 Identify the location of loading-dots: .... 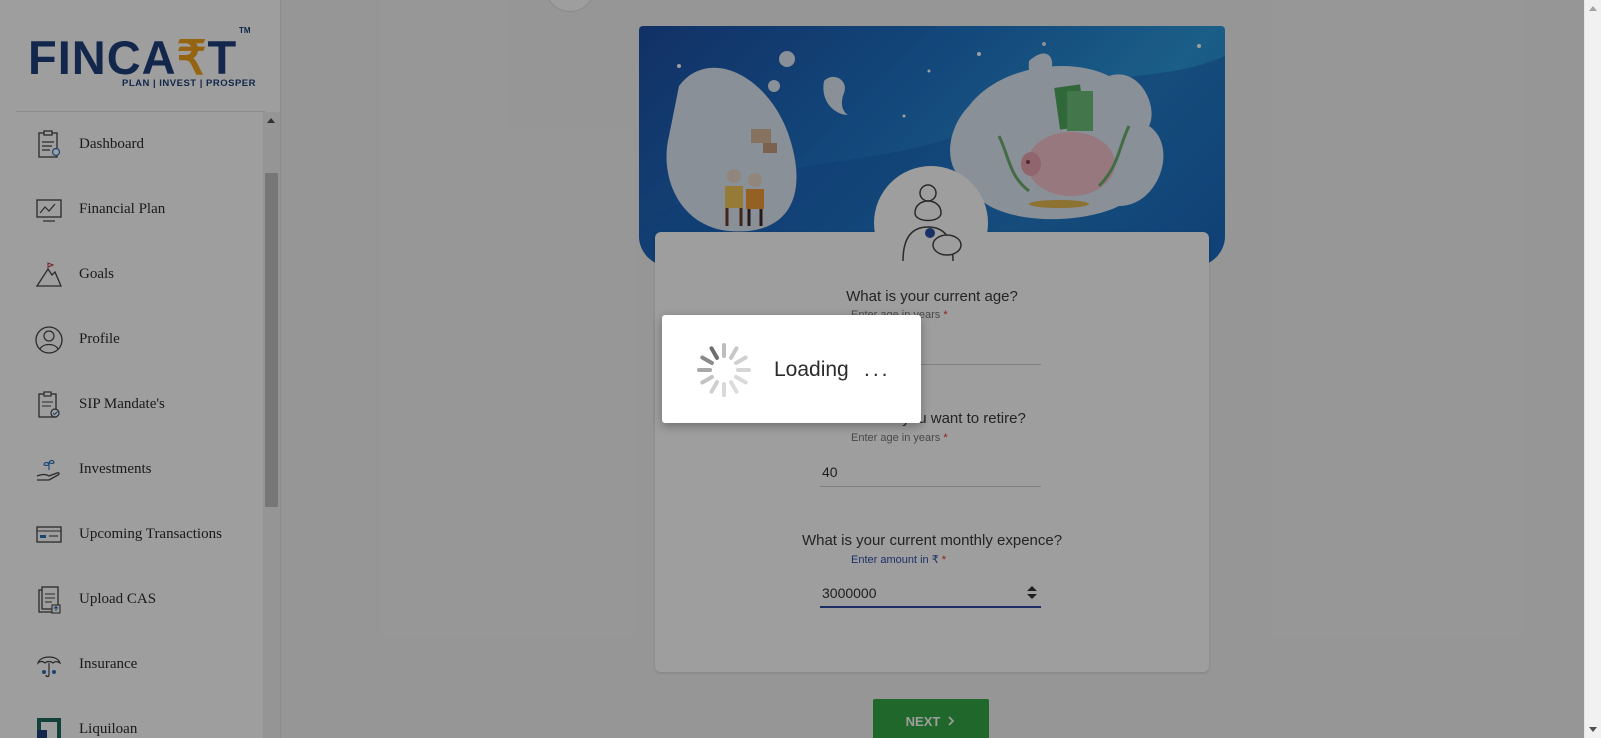
(877, 369).